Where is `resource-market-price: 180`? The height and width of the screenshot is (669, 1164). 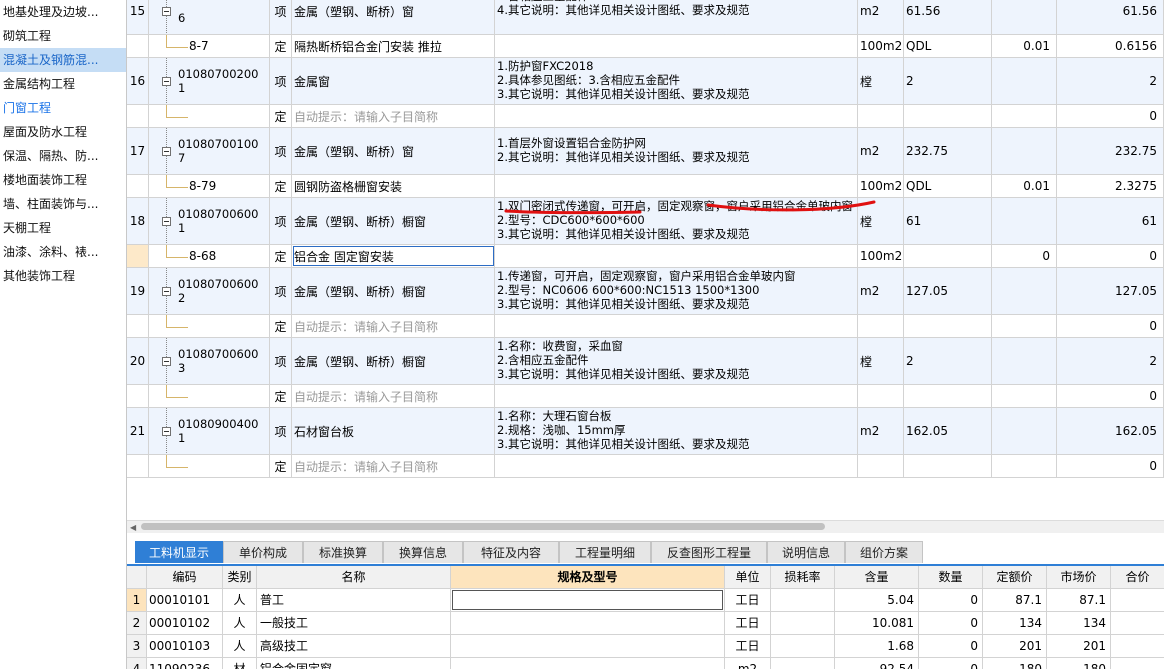
resource-market-price: 180 is located at coordinates (1079, 663).